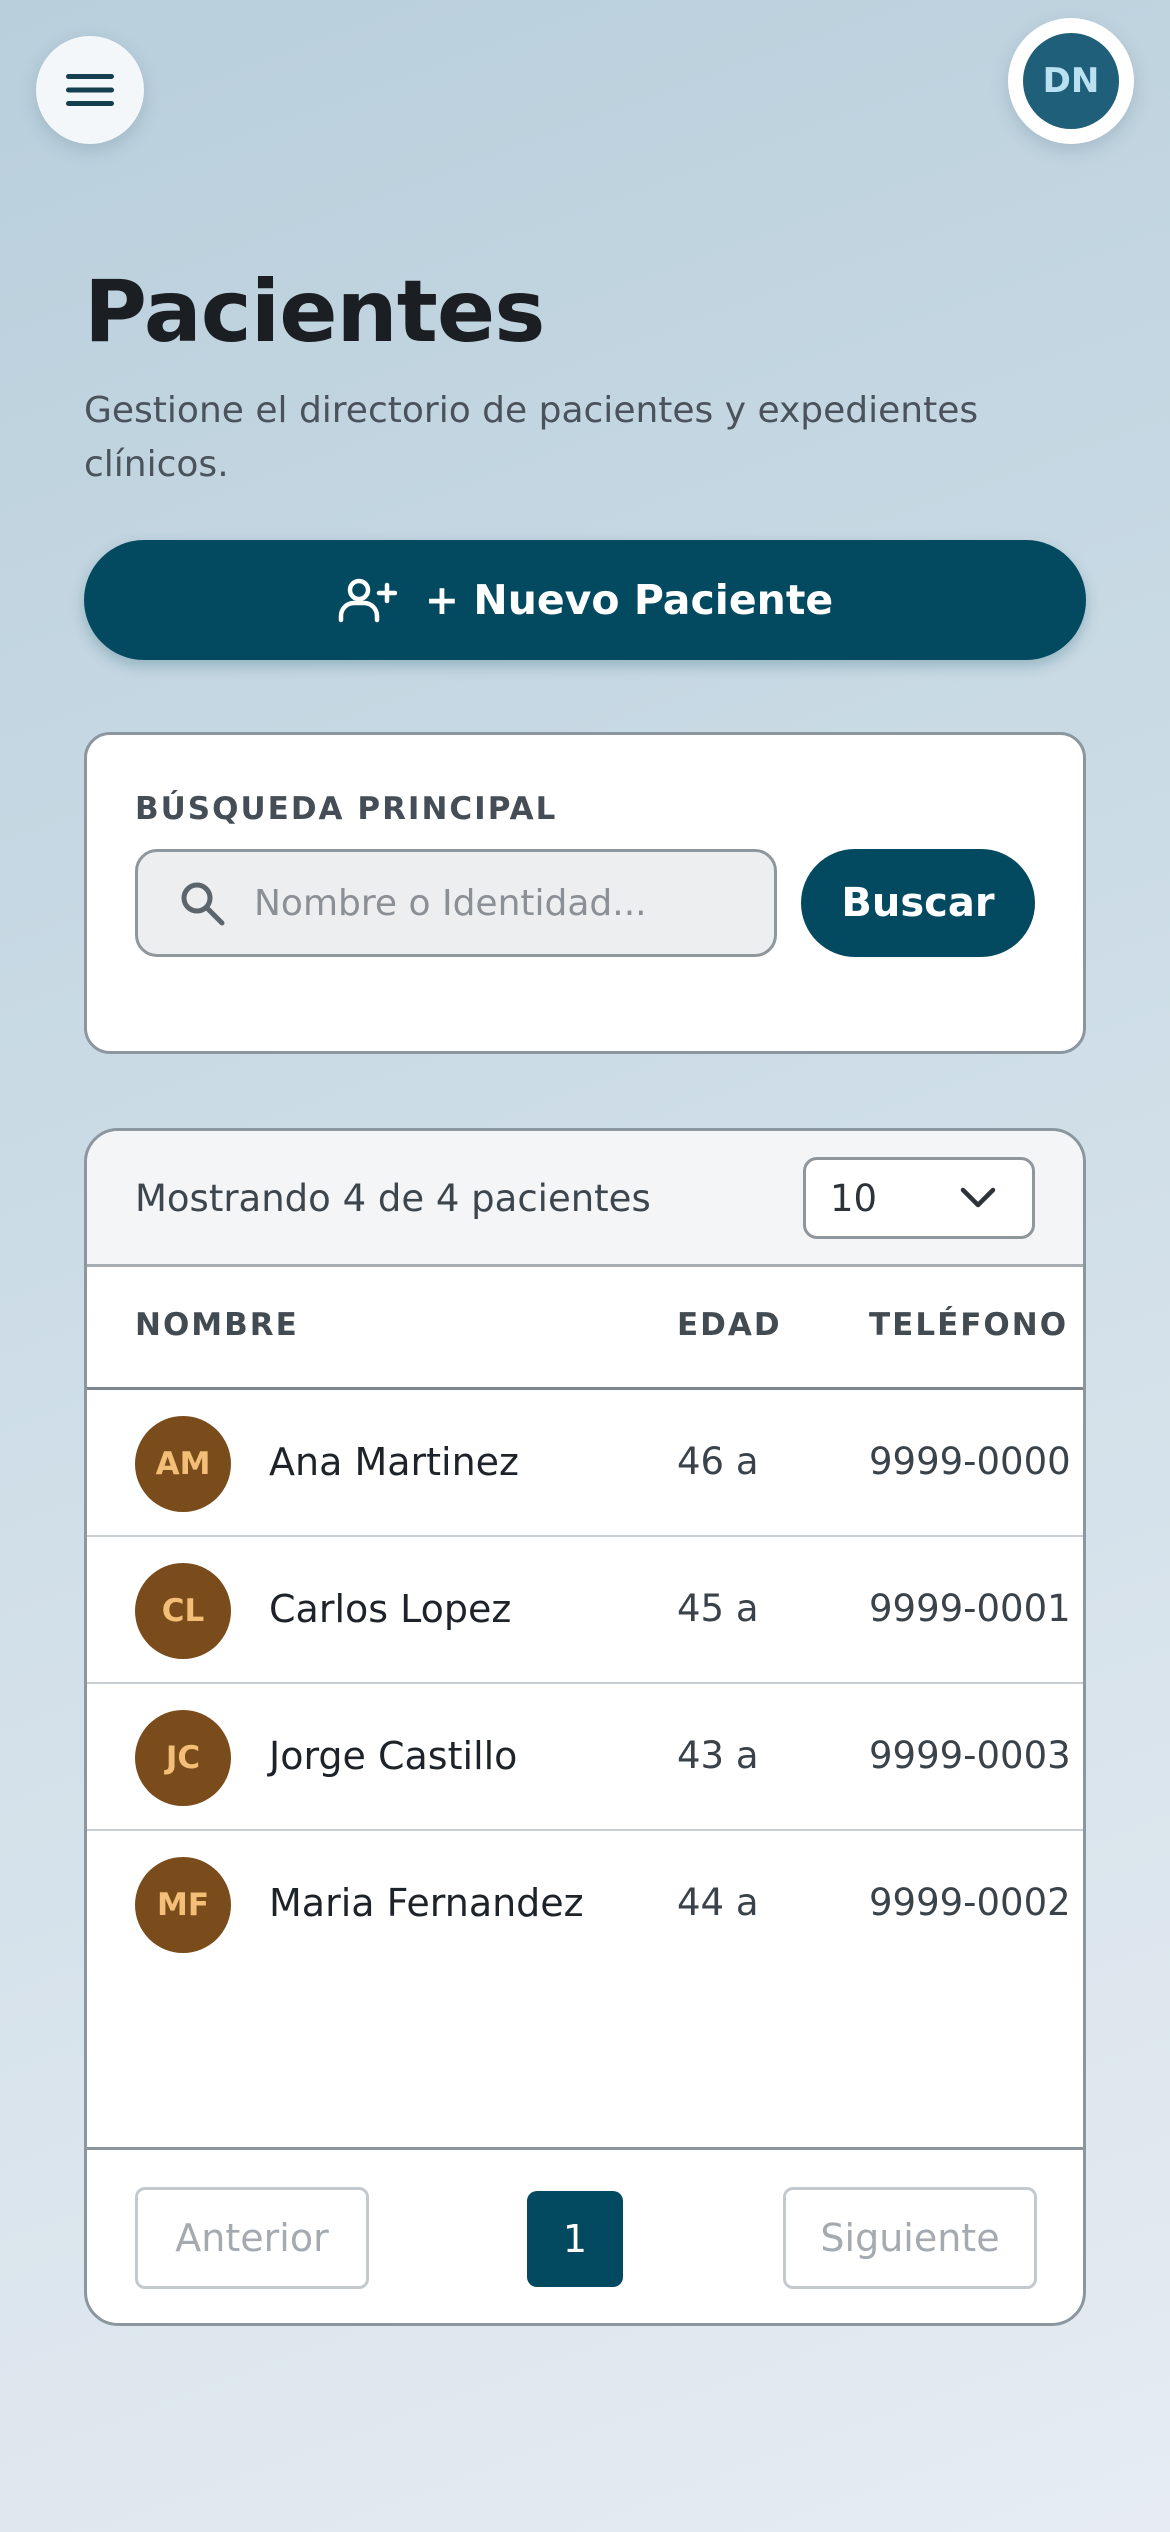 The width and height of the screenshot is (1170, 2532). Describe the element at coordinates (585, 1463) in the screenshot. I see `table-row: AM Ana Martinez 46 a 9999-0000` at that location.